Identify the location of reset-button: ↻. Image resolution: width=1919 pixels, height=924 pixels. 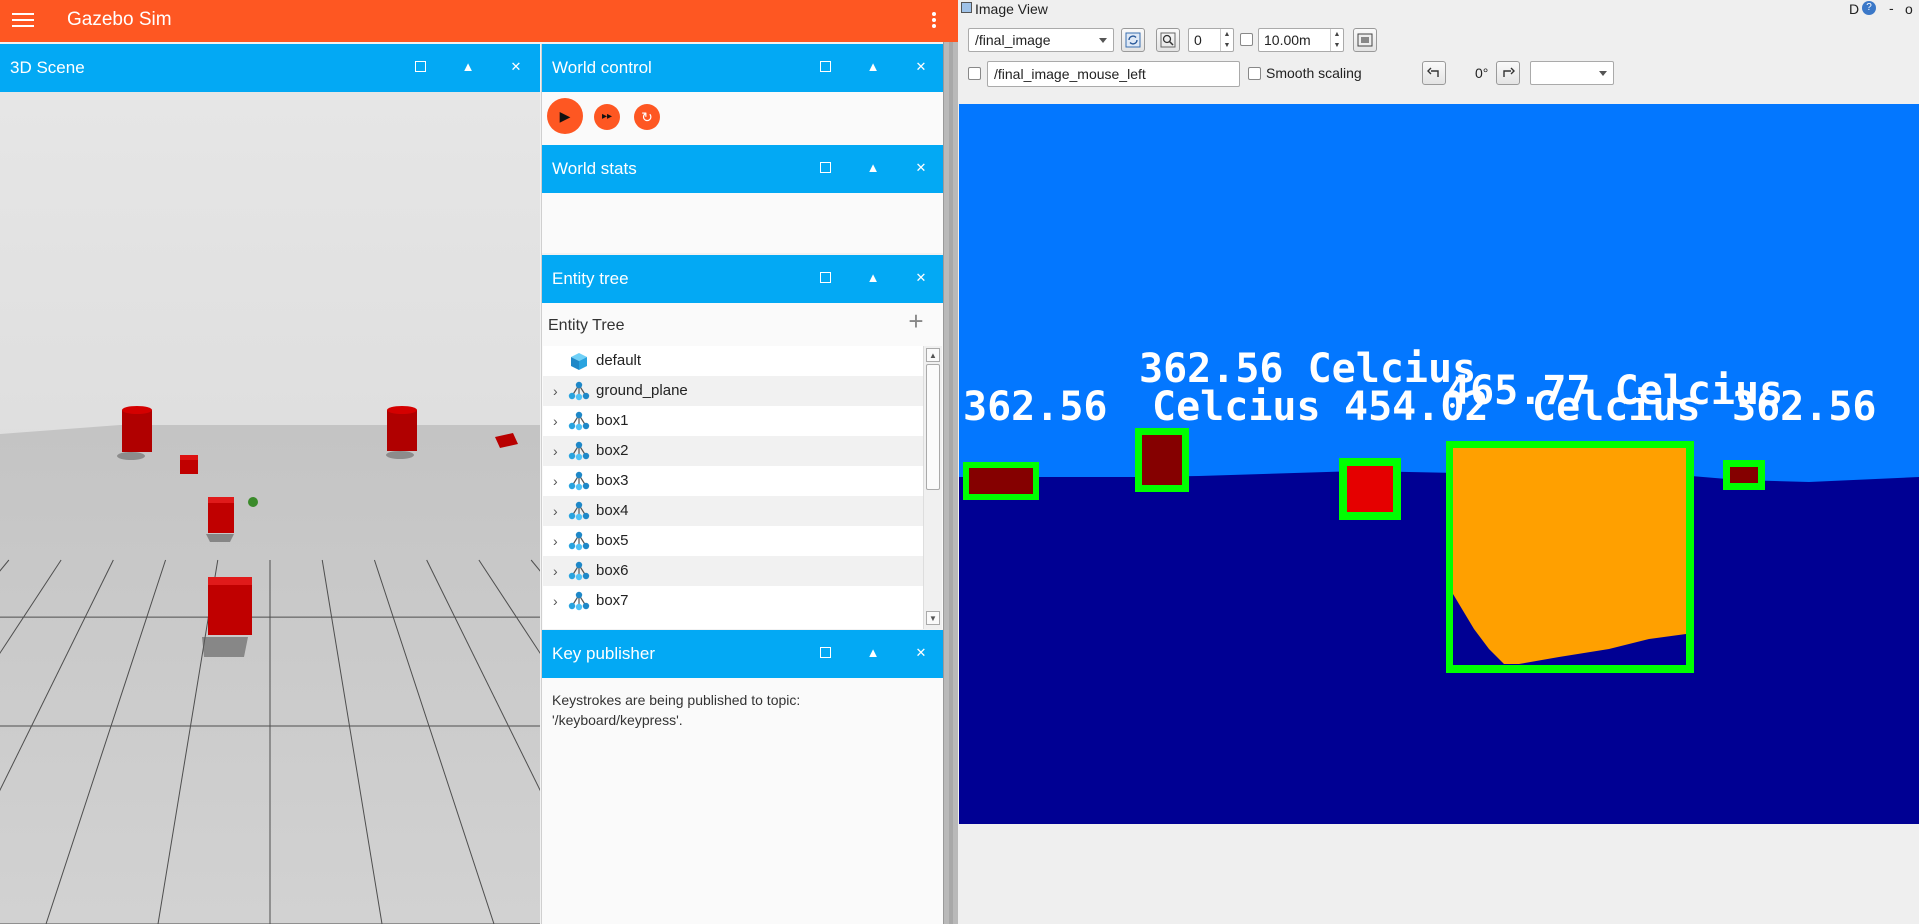
(647, 117).